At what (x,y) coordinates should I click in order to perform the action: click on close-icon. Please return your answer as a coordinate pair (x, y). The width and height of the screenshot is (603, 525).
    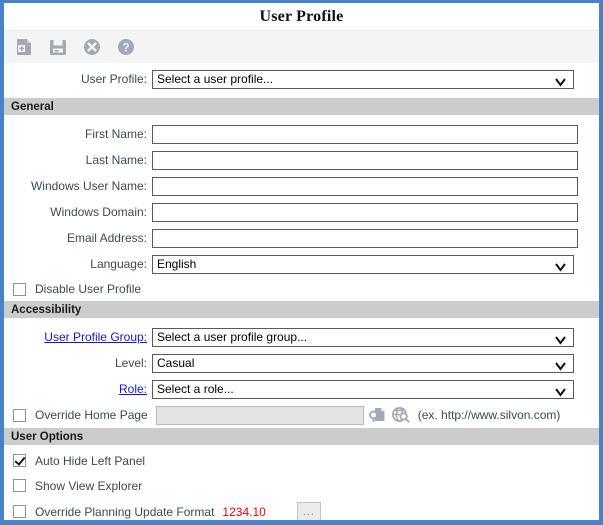
    Looking at the image, I should click on (92, 47).